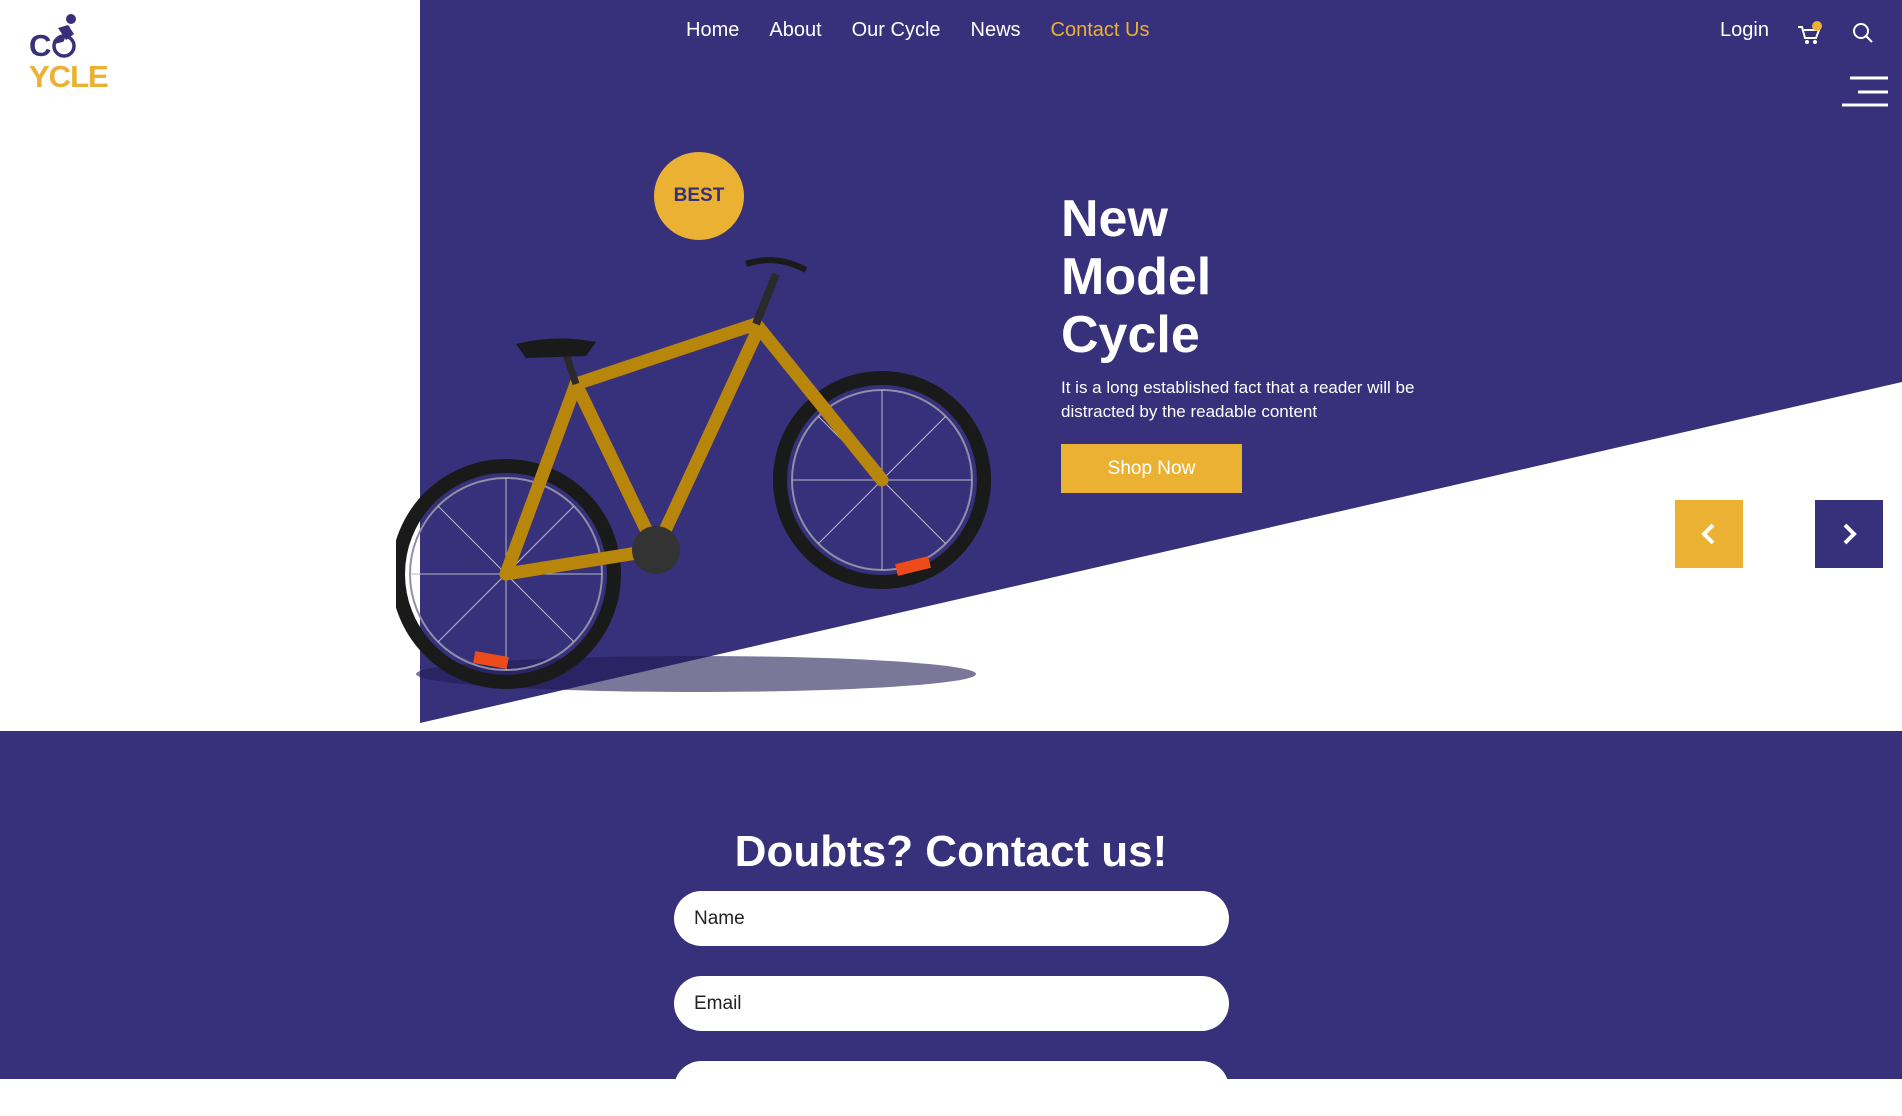 The width and height of the screenshot is (1902, 1116). What do you see at coordinates (1151, 468) in the screenshot?
I see `shop-now-button: Shop Now` at bounding box center [1151, 468].